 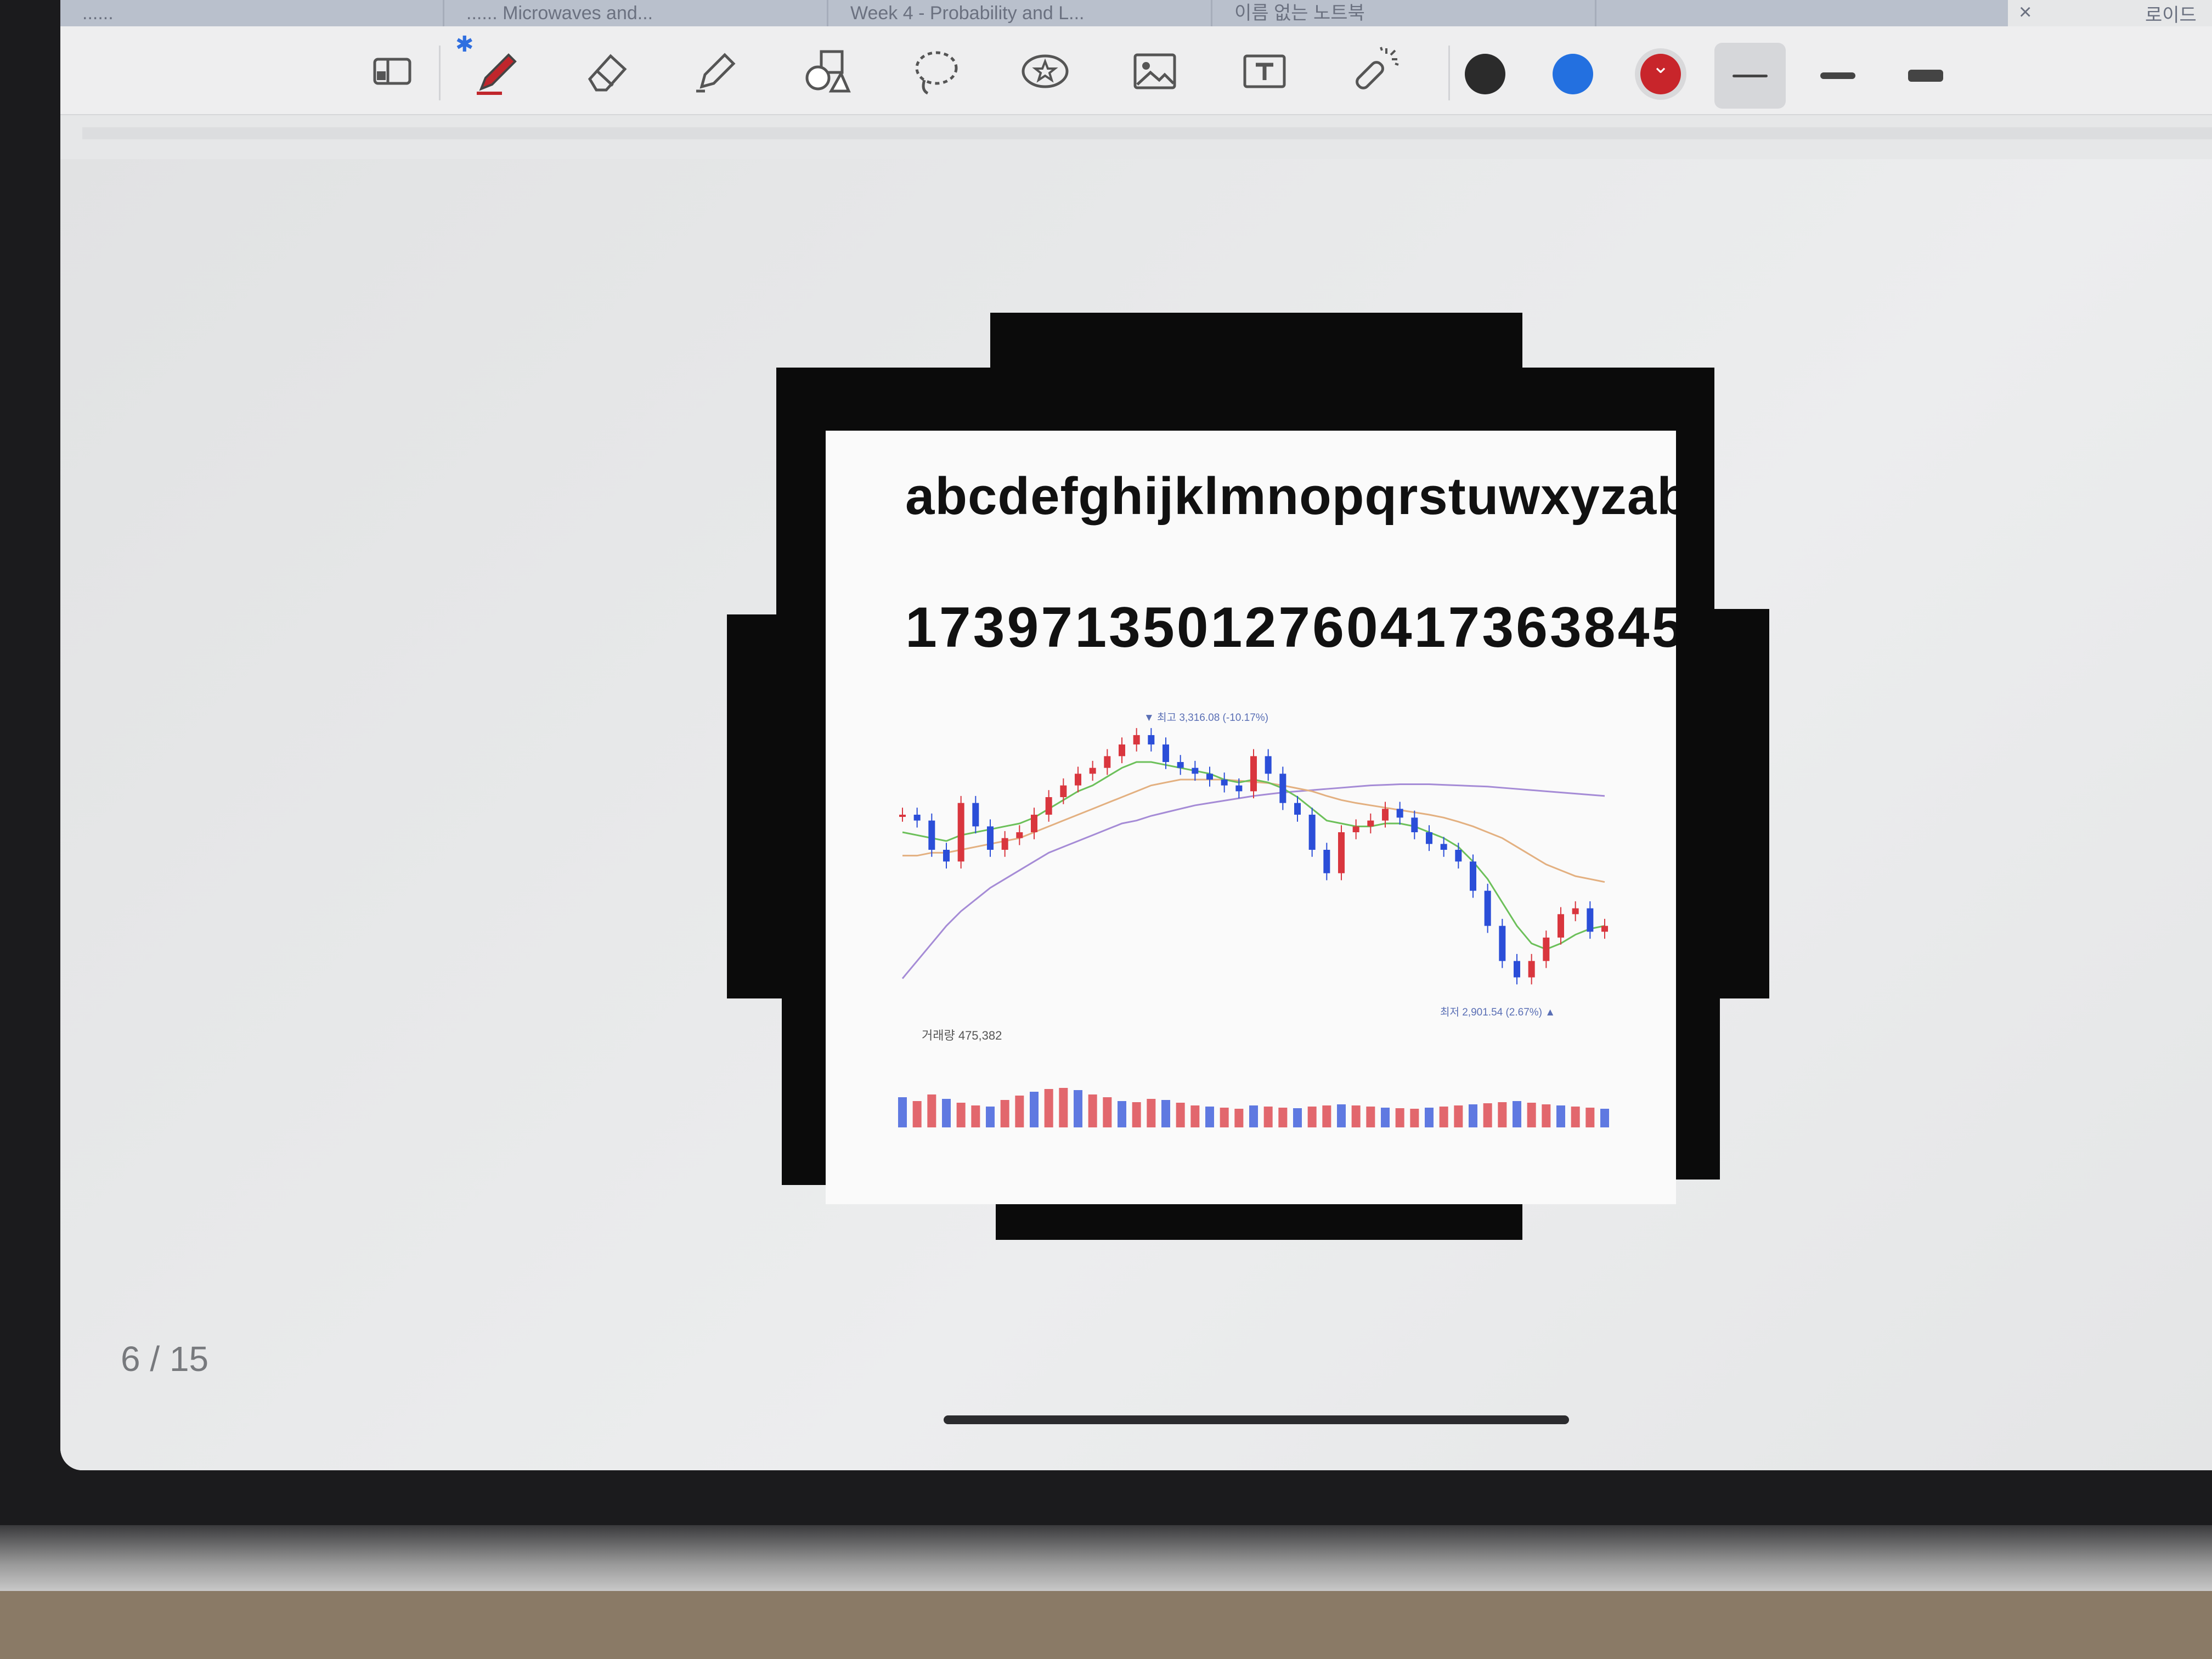 I want to click on stroke-width-thick-button, so click(x=1926, y=76).